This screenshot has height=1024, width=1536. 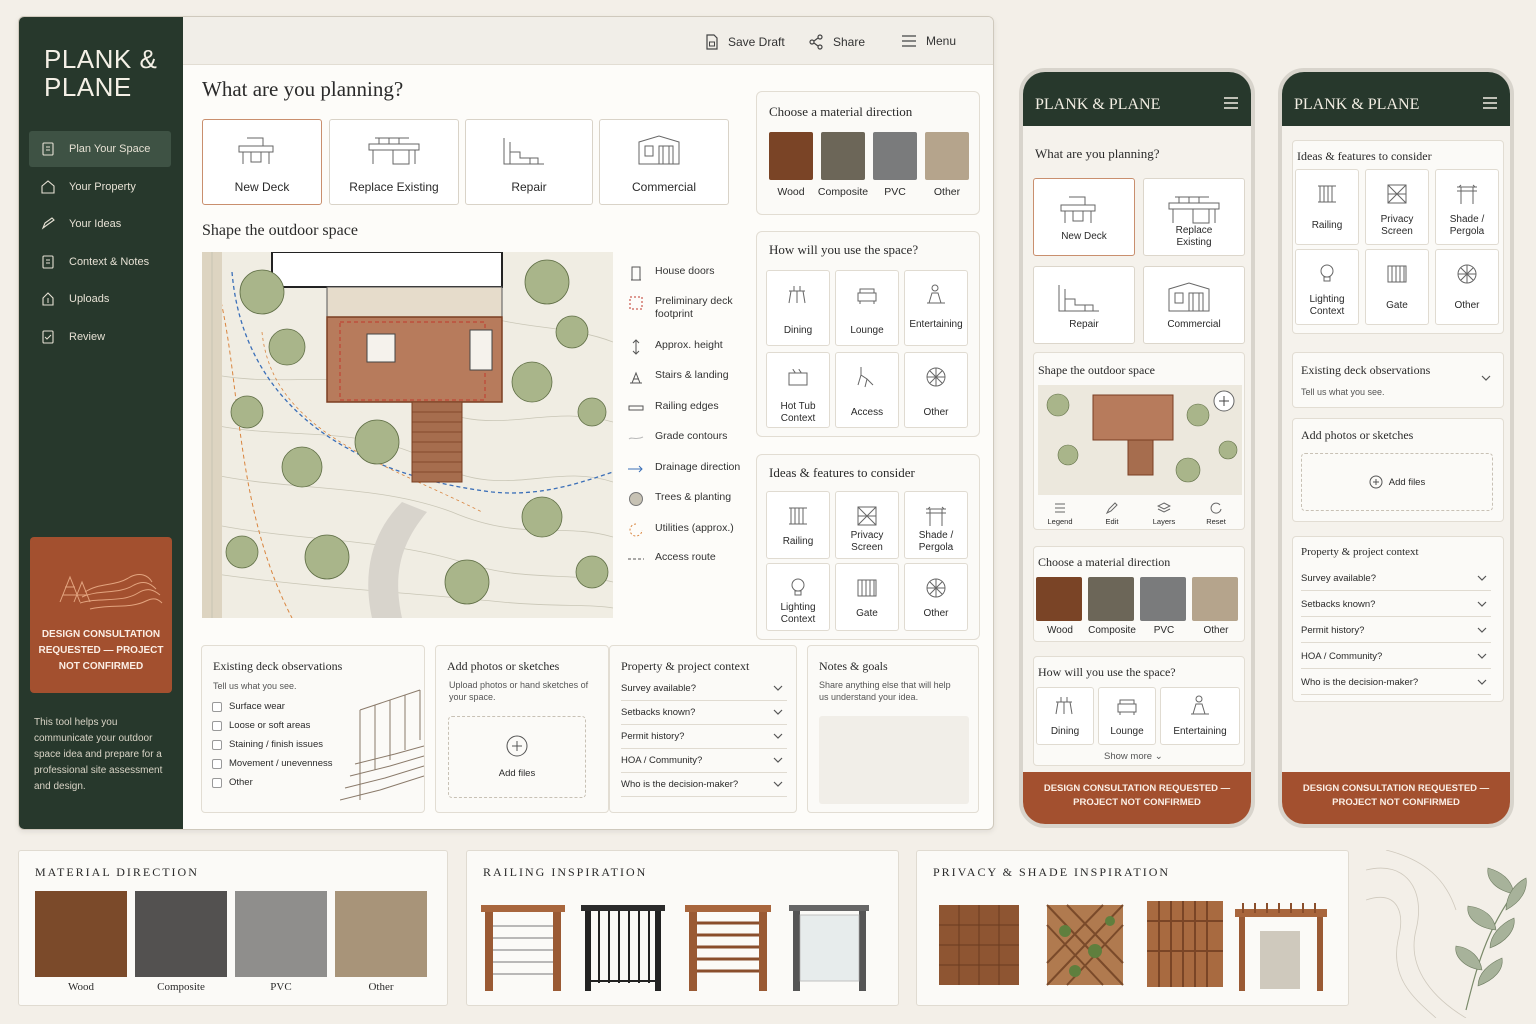 What do you see at coordinates (936, 308) in the screenshot?
I see `use-option-entertaining: Entertaining` at bounding box center [936, 308].